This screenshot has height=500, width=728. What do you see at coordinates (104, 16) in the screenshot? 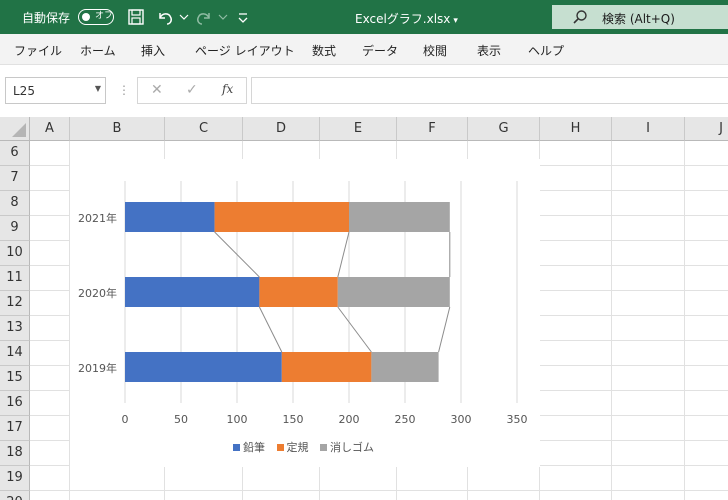
I see `autosave-state: オフ` at bounding box center [104, 16].